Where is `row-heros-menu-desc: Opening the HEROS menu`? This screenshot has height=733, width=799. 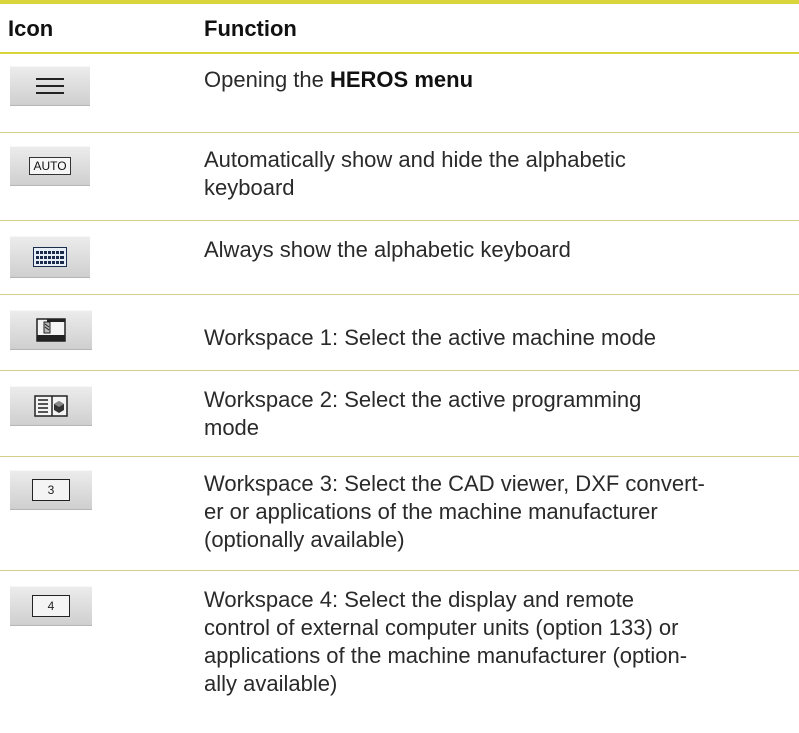
row-heros-menu-desc: Opening the HEROS menu is located at coordinates (501, 80).